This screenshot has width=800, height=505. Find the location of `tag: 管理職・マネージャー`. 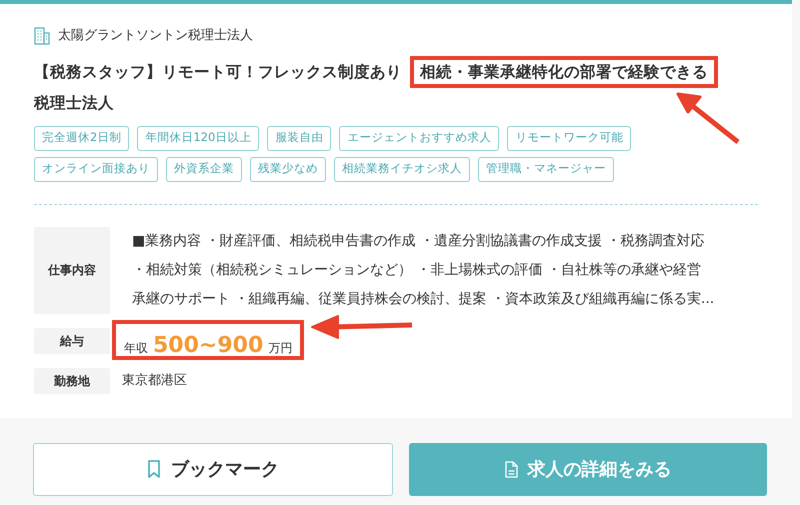

tag: 管理職・マネージャー is located at coordinates (546, 169).